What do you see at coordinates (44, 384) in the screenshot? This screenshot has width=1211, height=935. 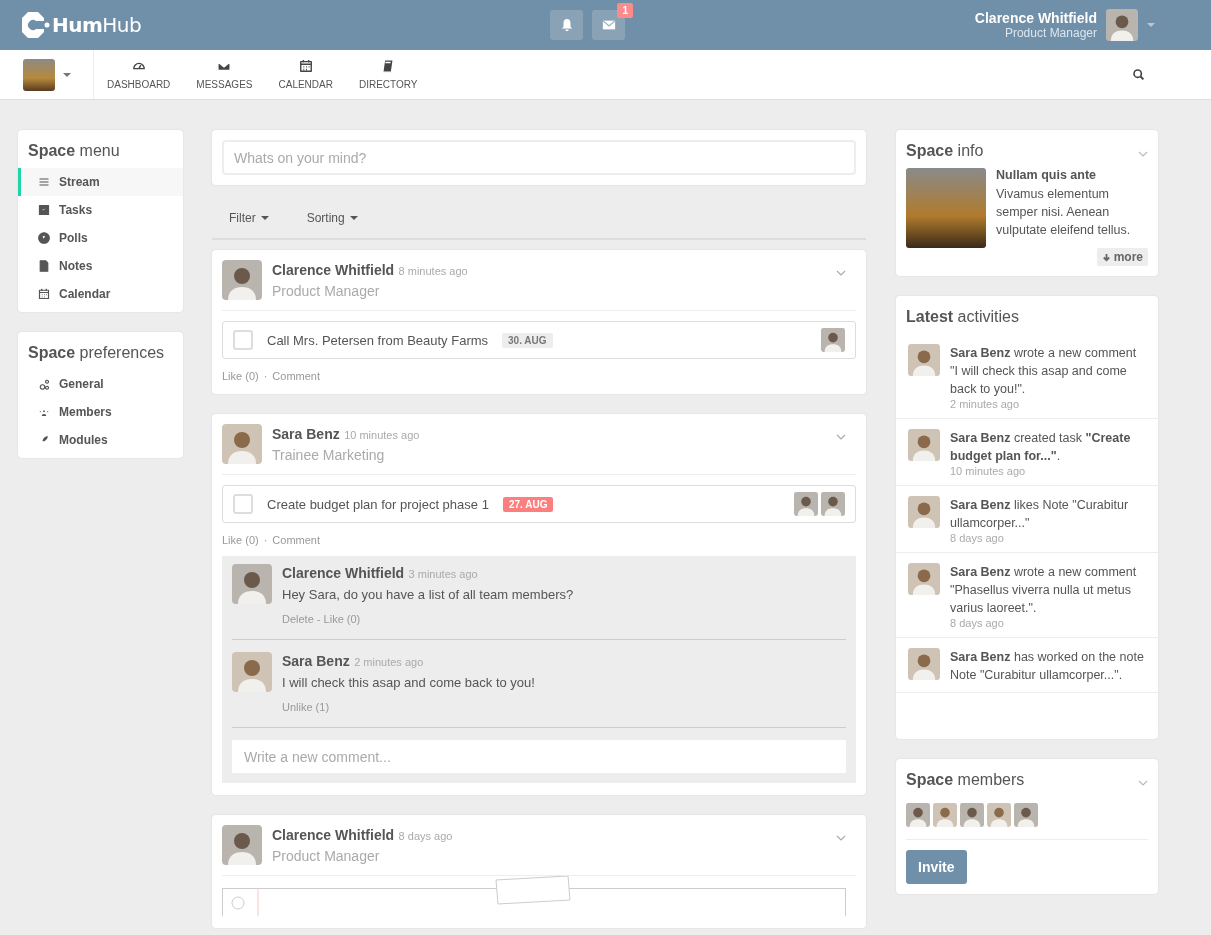 I see `gears-icon` at bounding box center [44, 384].